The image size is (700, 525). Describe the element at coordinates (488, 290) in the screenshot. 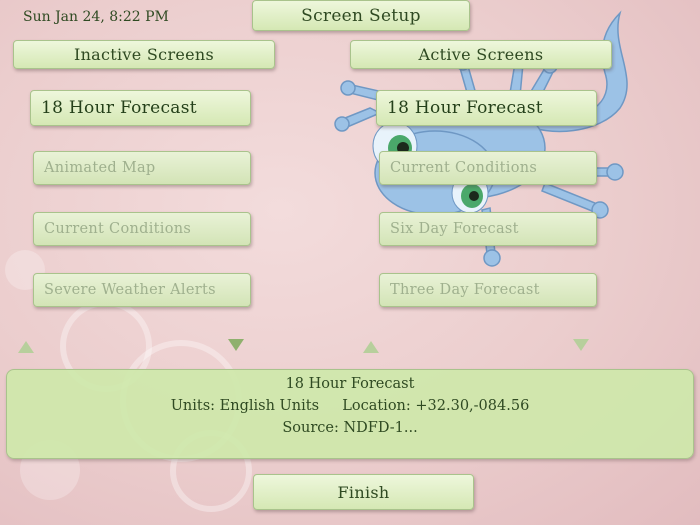

I see `active-list-item: Three Day Forecast` at that location.